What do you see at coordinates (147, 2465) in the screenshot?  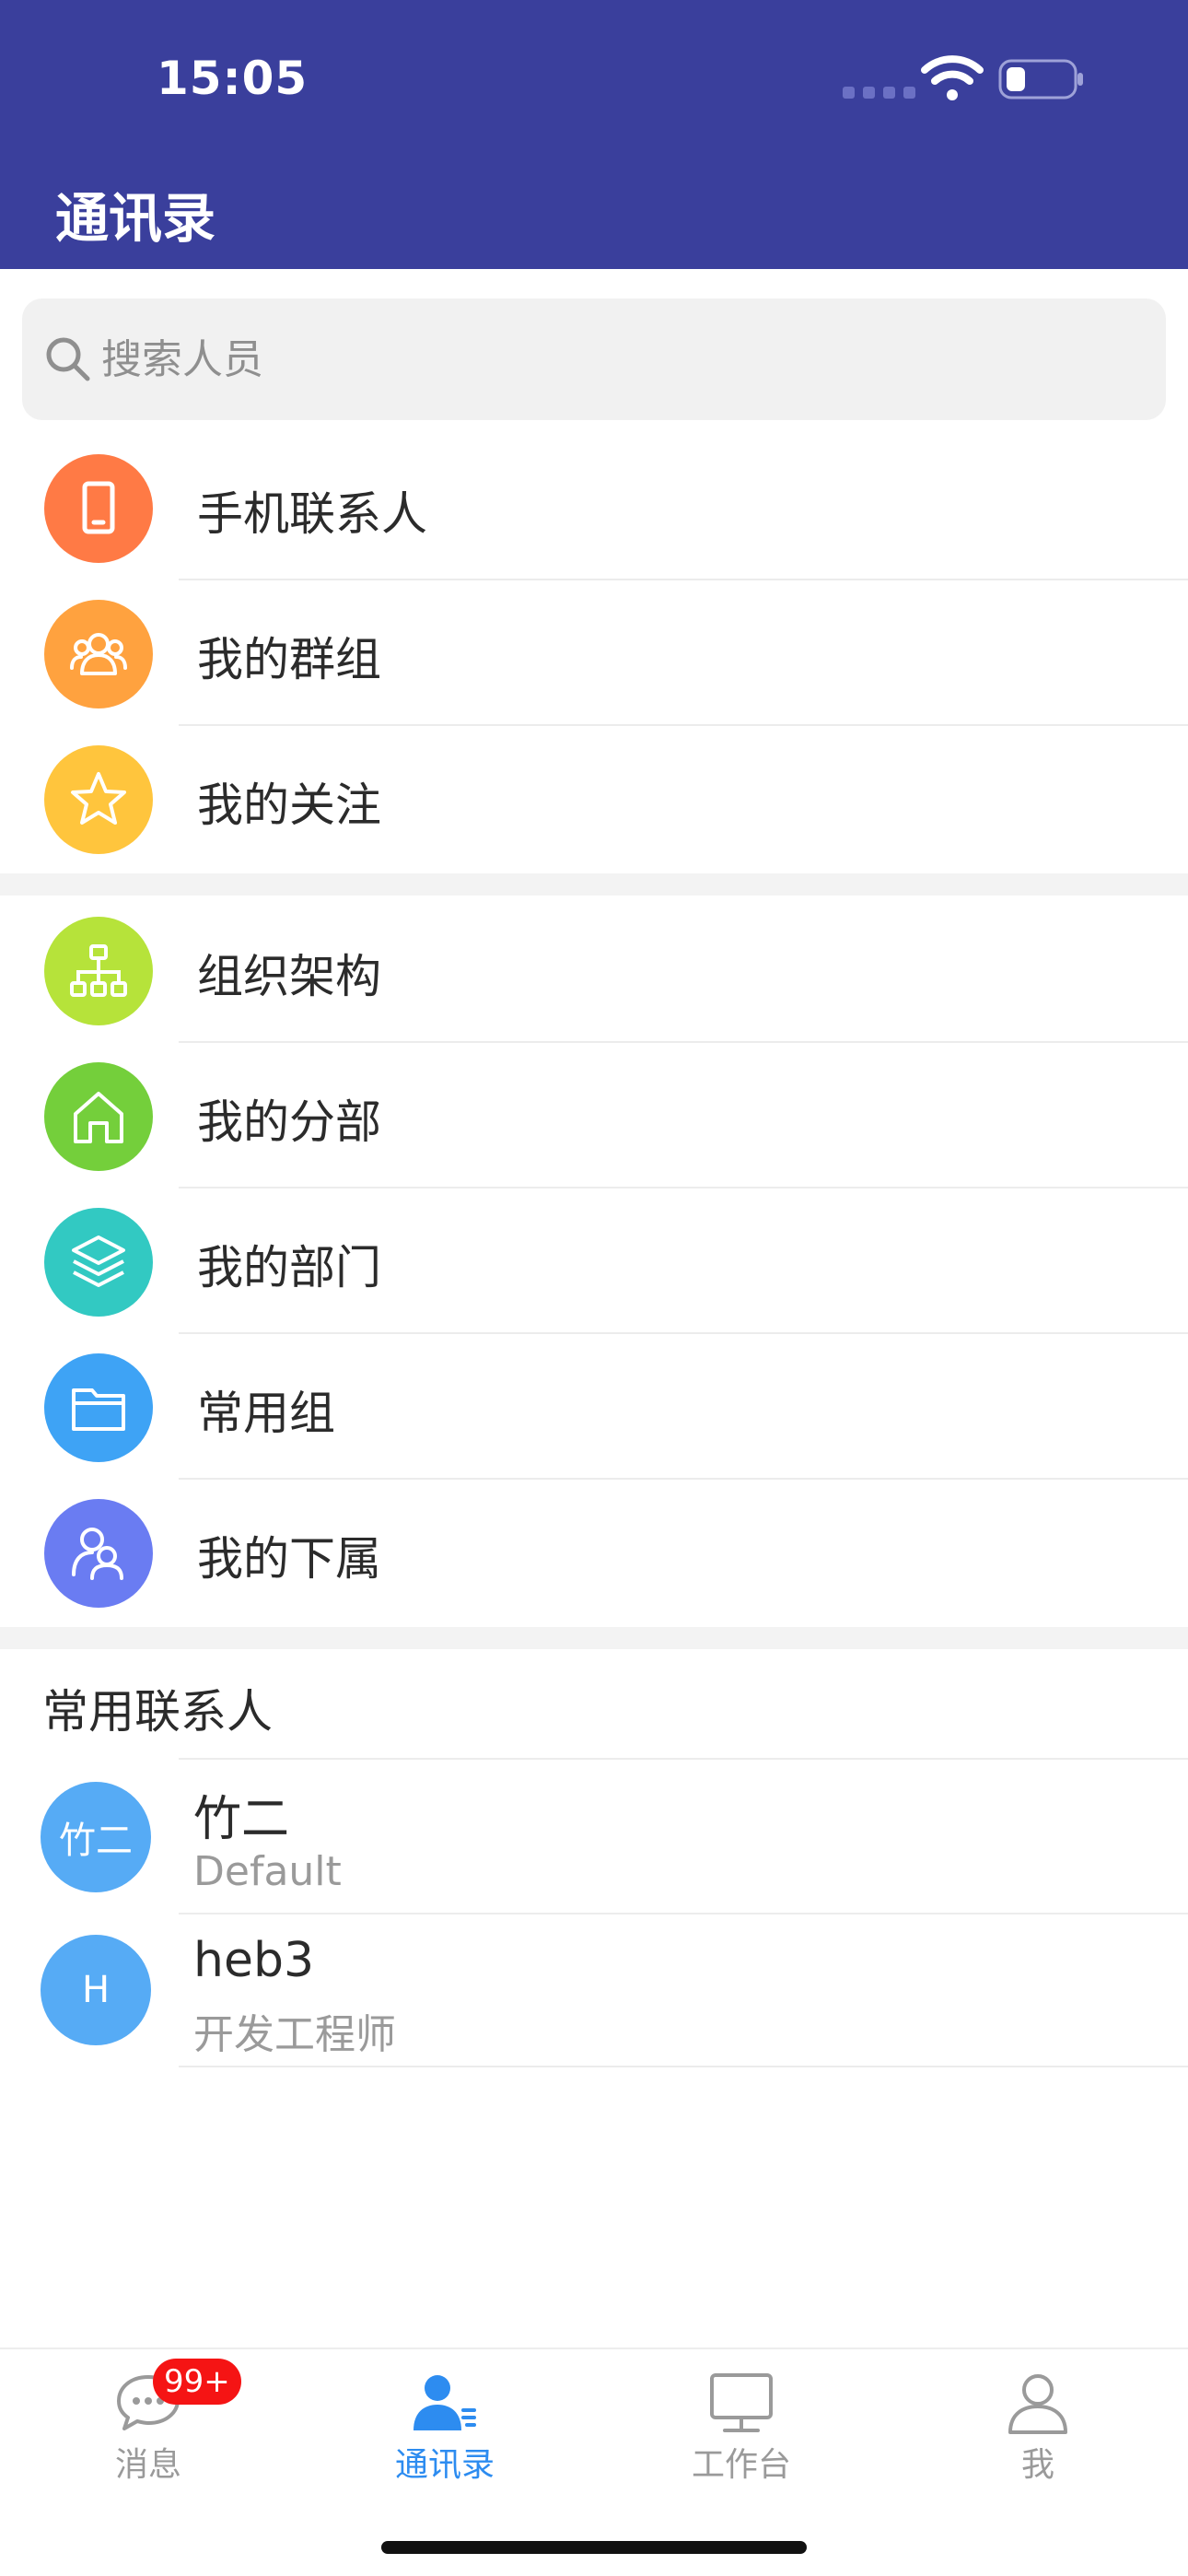 I see `tab-label: 消息` at bounding box center [147, 2465].